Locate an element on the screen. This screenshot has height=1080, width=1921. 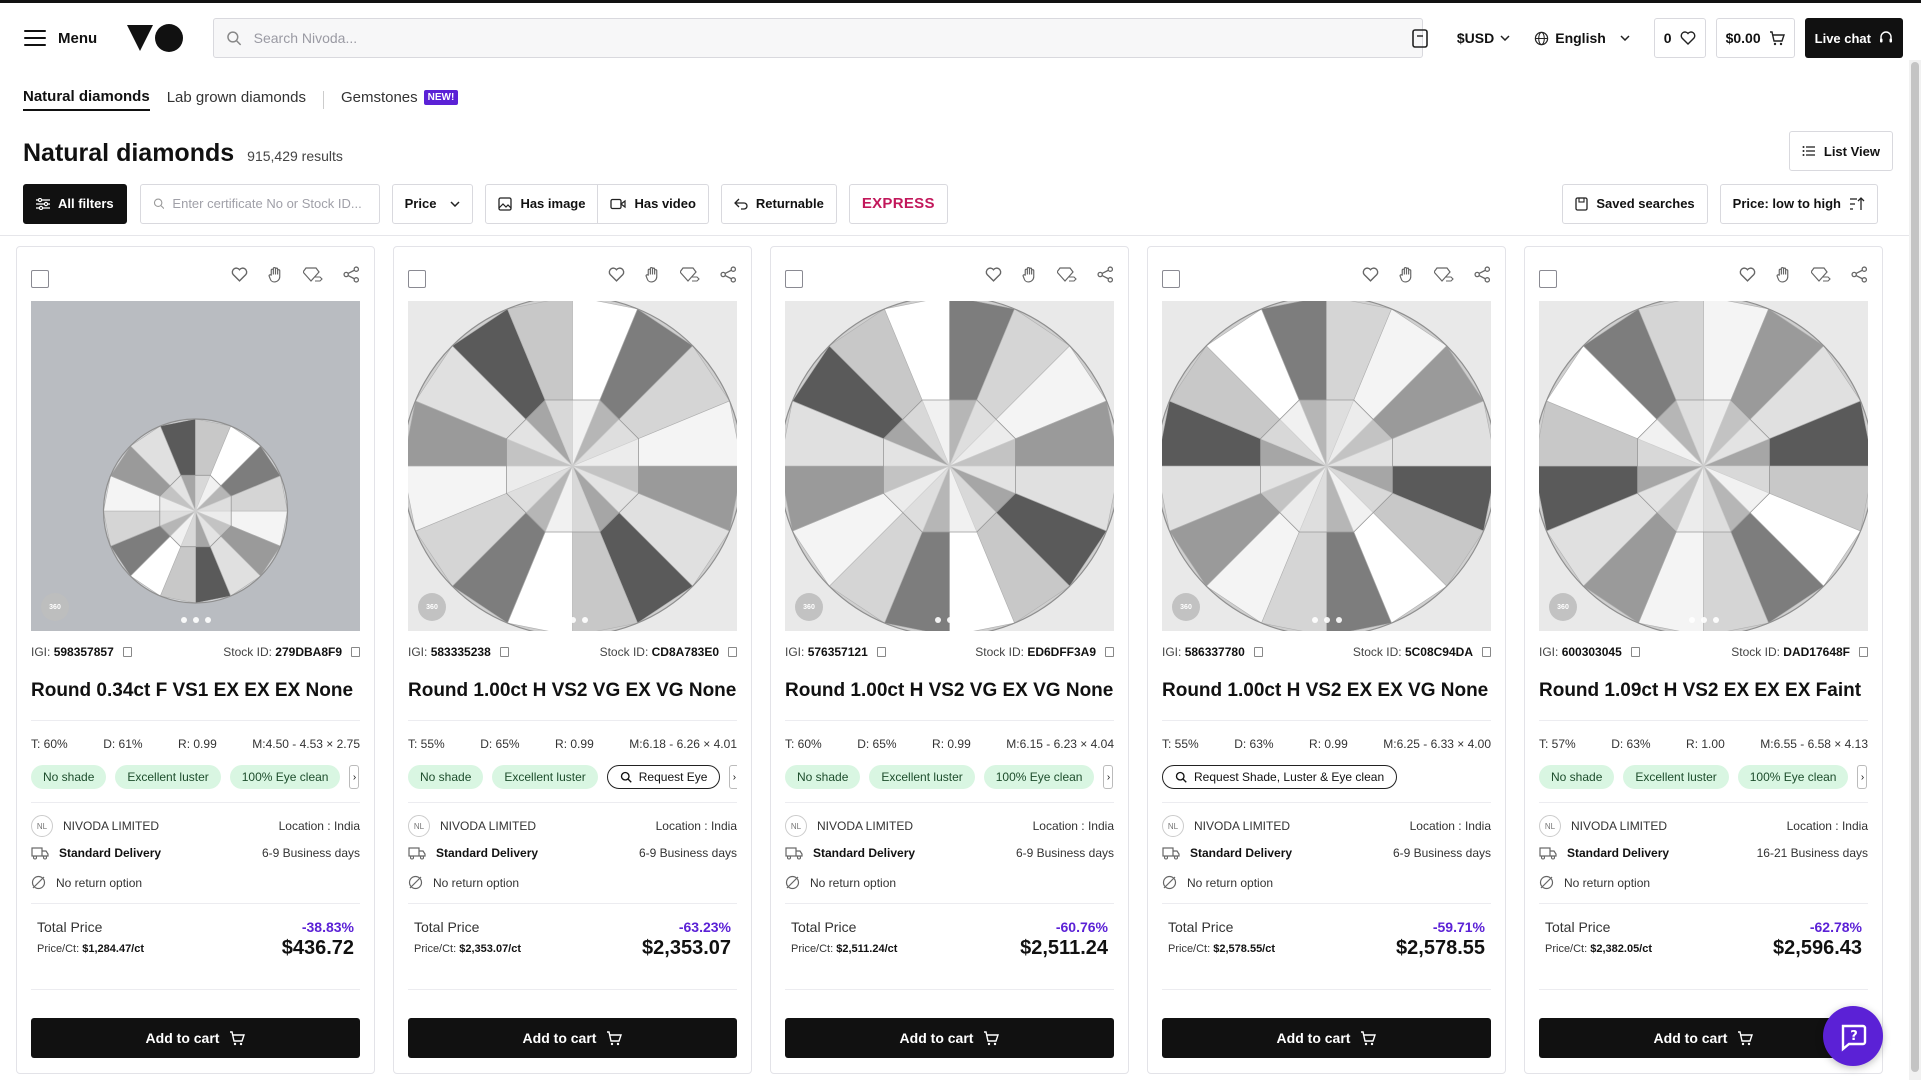
menu-button: Menu is located at coordinates (60, 38).